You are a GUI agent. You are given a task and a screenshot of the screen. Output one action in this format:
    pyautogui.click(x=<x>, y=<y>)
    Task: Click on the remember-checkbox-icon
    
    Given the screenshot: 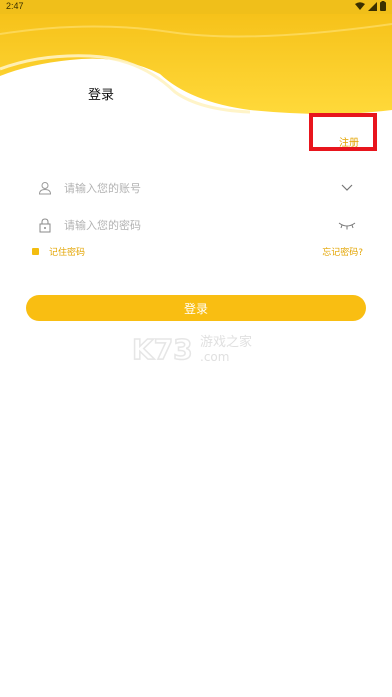 What is the action you would take?
    pyautogui.click(x=35, y=251)
    